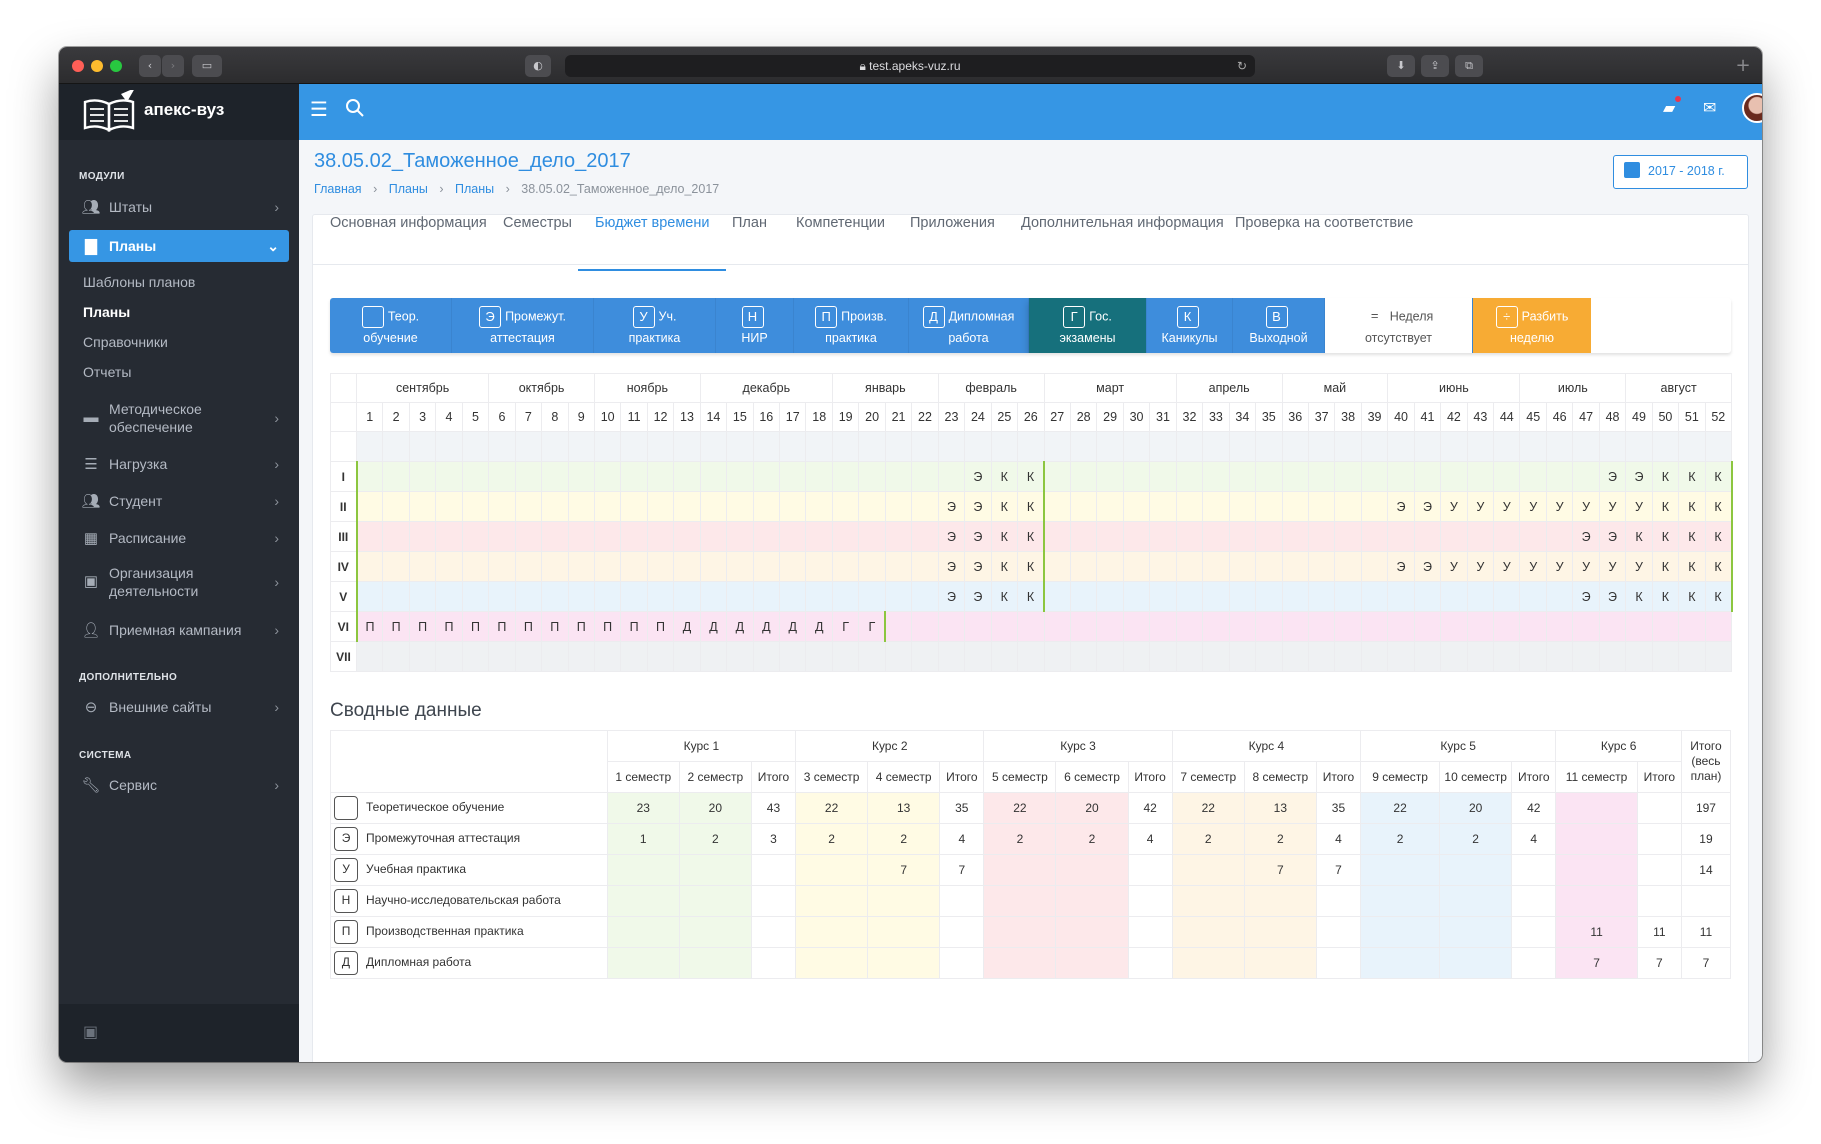  Describe the element at coordinates (179, 464) in the screenshot. I see `sidebar-item-nagruzka: ☰ Нагрузка ›` at that location.